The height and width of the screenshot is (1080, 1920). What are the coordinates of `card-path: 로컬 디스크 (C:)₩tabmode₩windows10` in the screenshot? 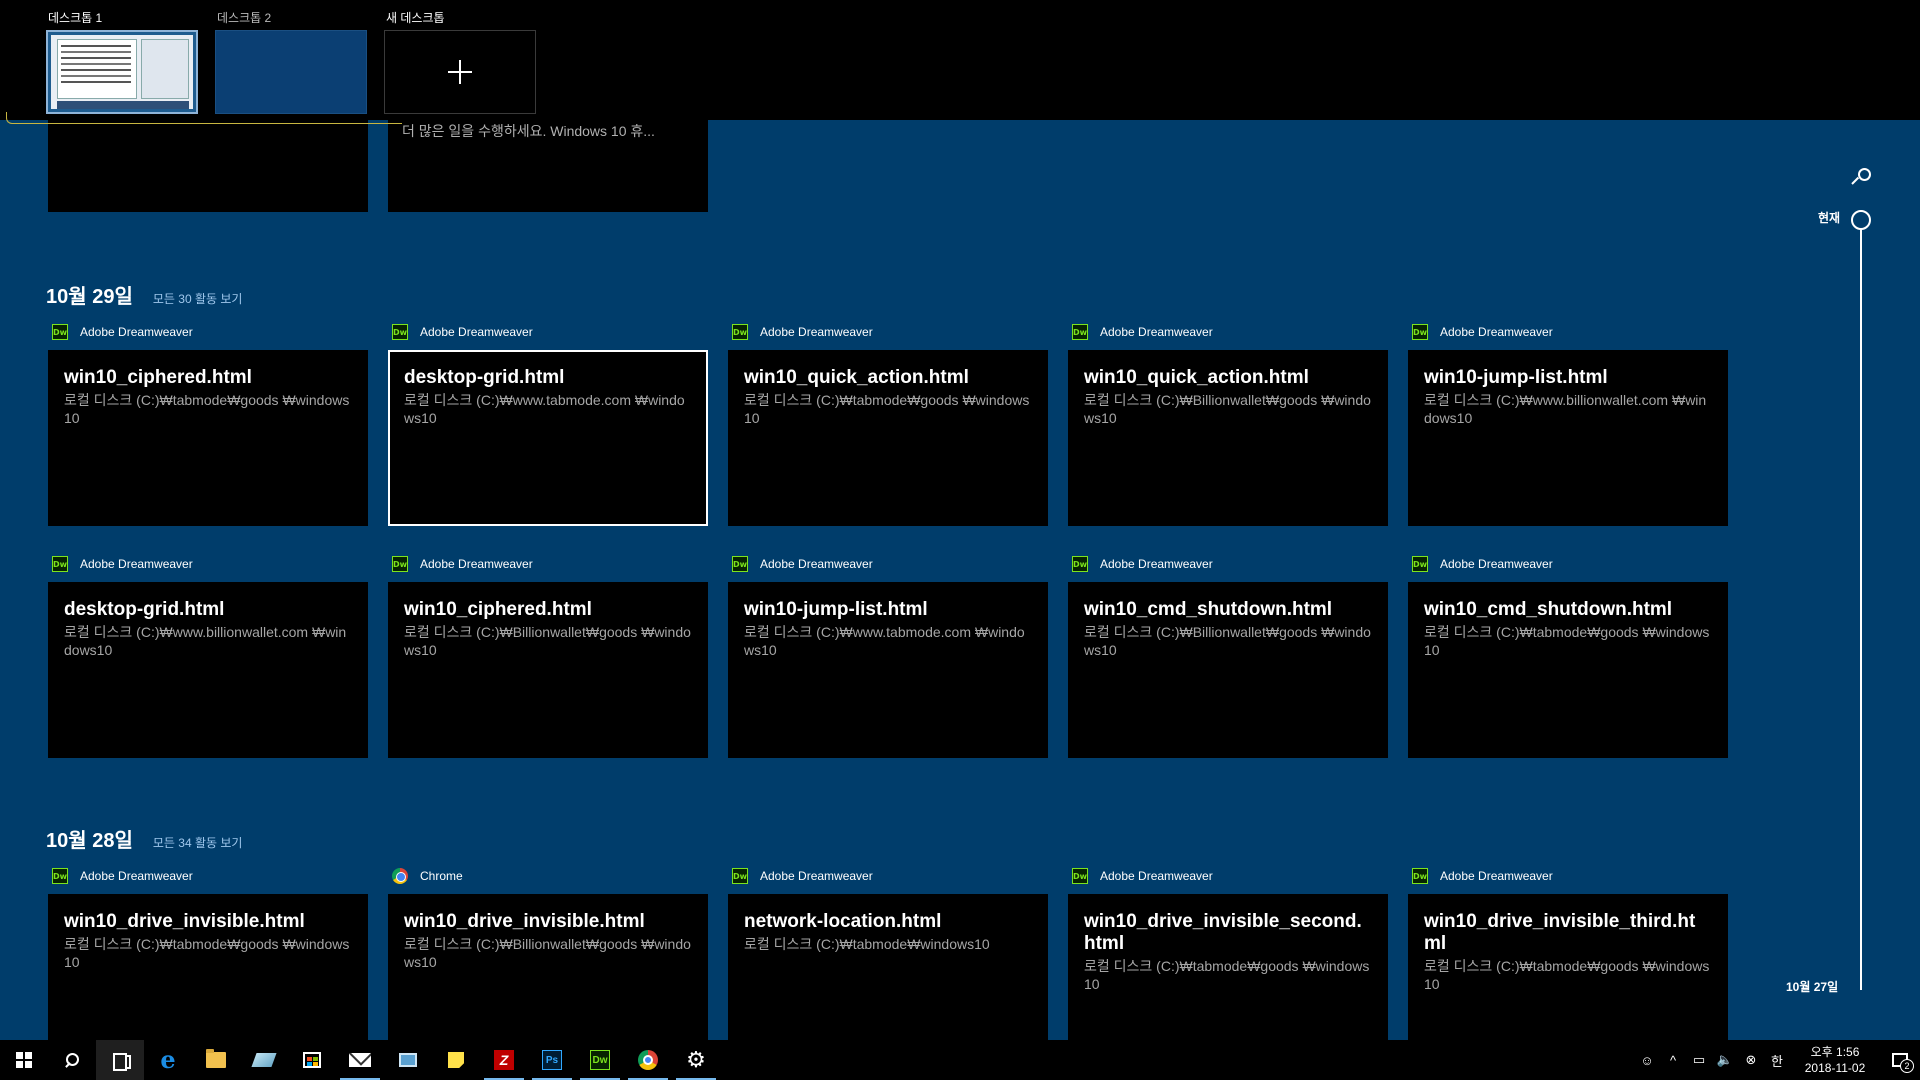 It's located at (867, 944).